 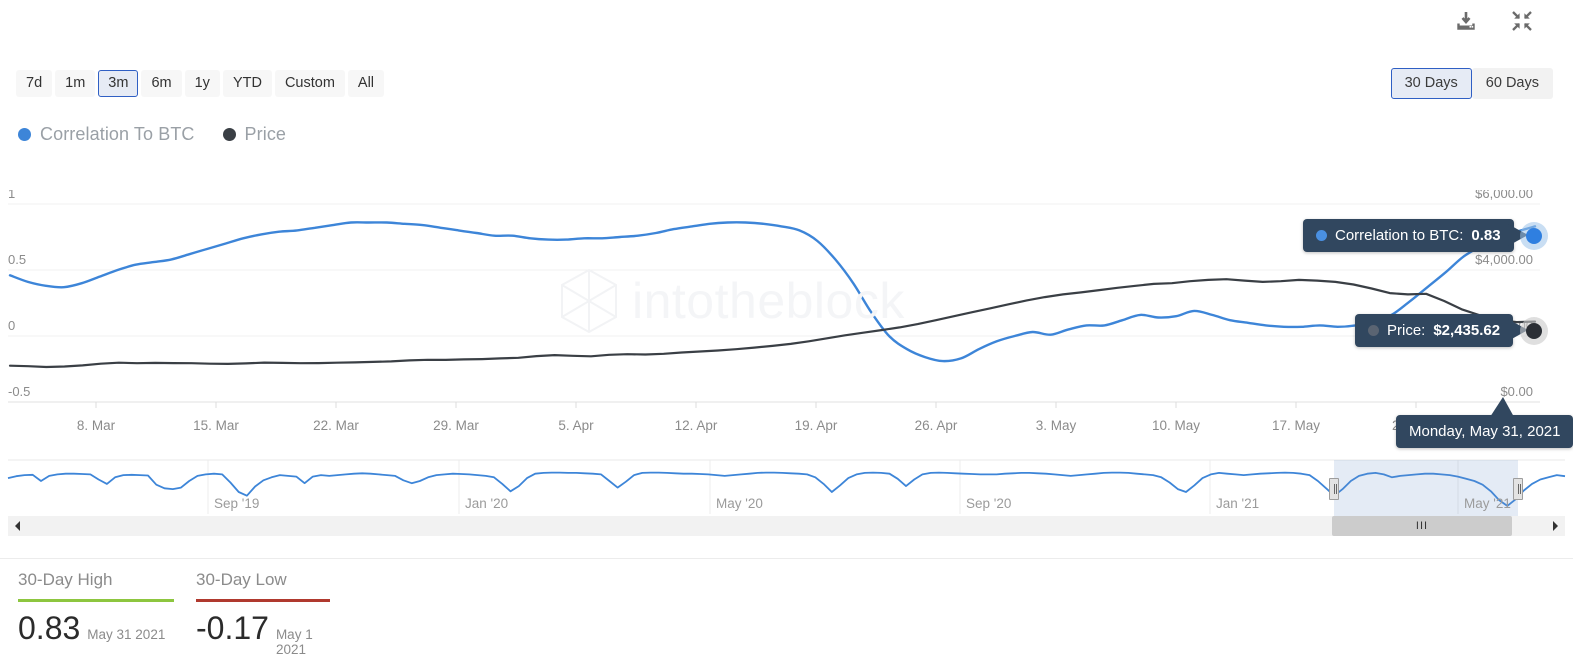 I want to click on navigator-tick-0: Sep '19, so click(x=237, y=503).